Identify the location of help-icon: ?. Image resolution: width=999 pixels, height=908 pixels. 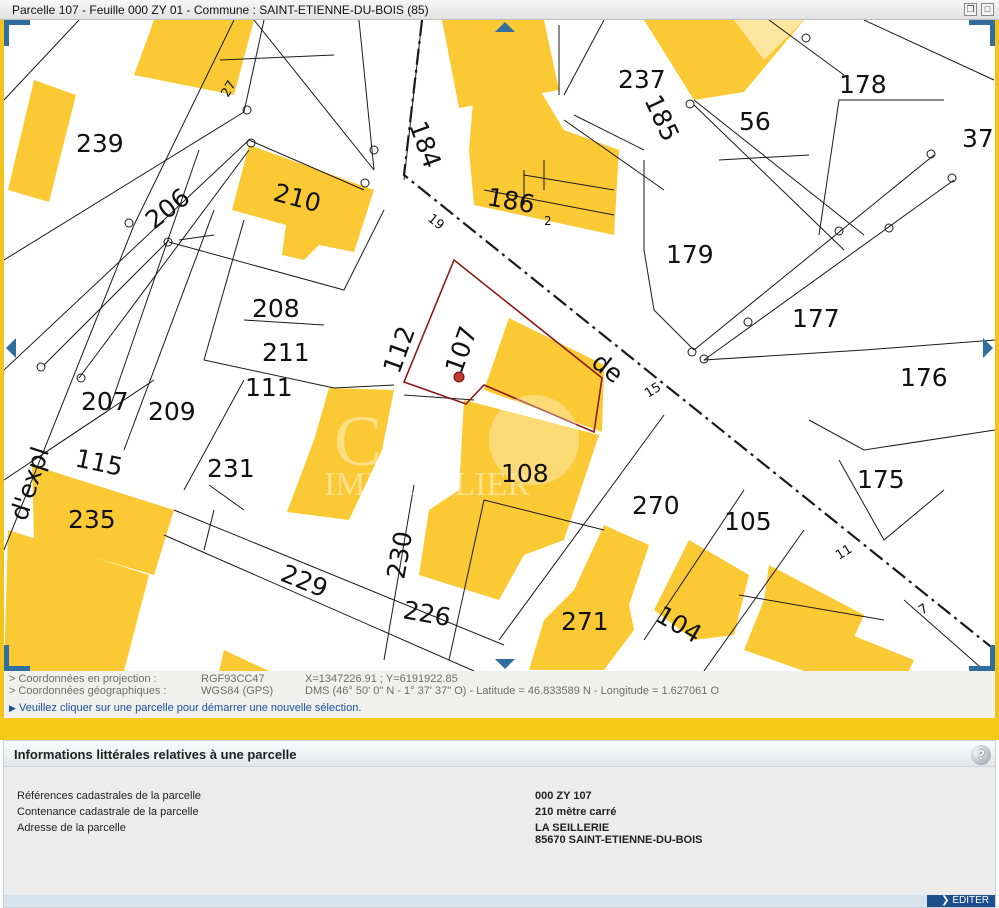
(981, 755).